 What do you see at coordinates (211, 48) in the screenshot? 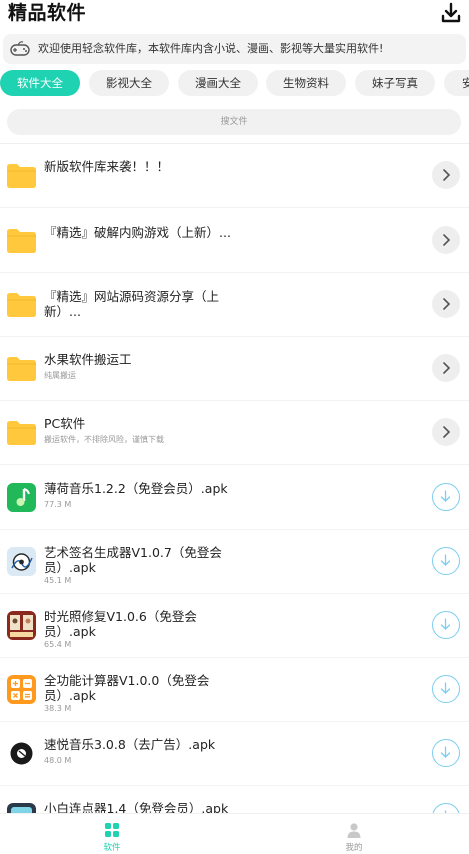
I see `notice-text: 欢迎使用轻念软件库，本软件库内含小说、漫画、影视等大量实用软件!` at bounding box center [211, 48].